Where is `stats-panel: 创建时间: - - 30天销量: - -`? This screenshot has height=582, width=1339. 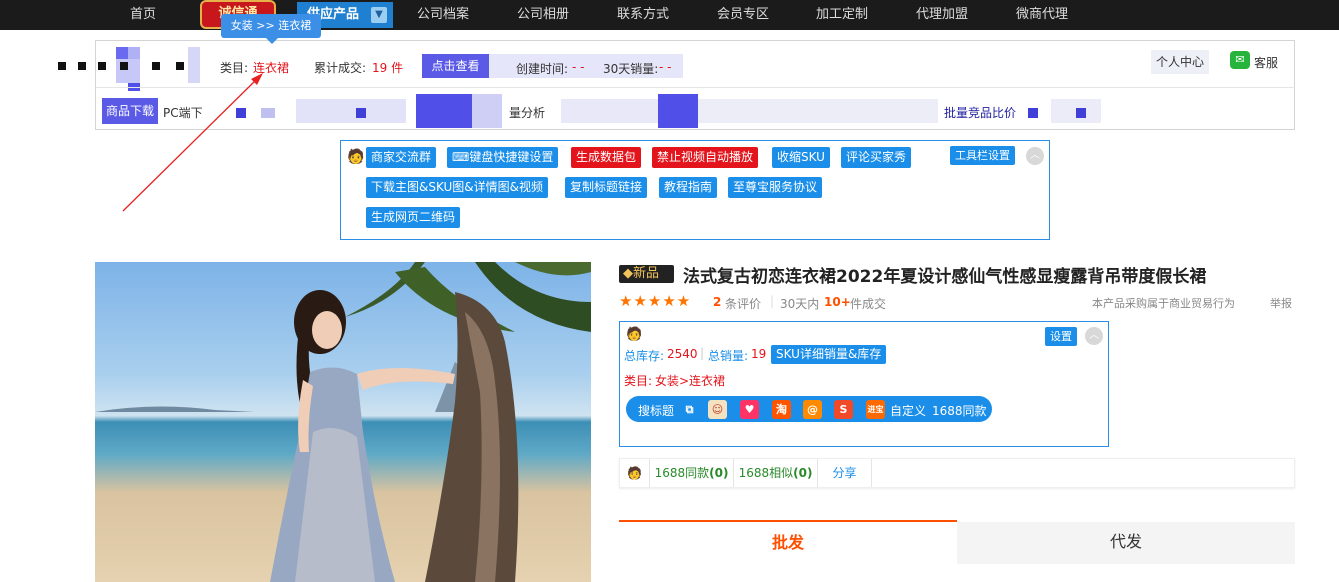
stats-panel: 创建时间: - - 30天销量: - - is located at coordinates (586, 66).